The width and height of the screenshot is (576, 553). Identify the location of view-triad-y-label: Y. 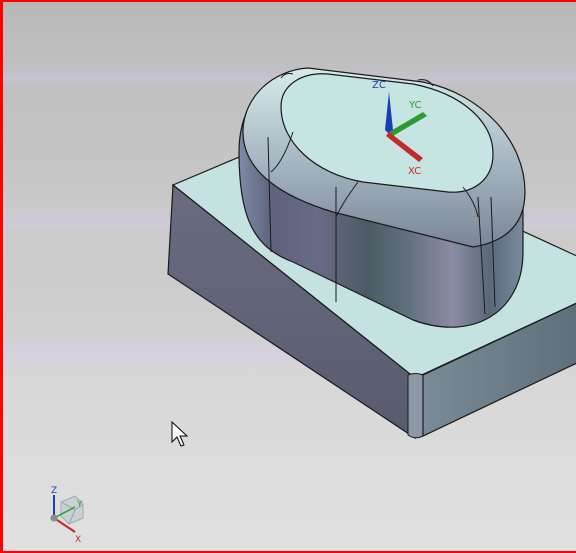
(79, 505).